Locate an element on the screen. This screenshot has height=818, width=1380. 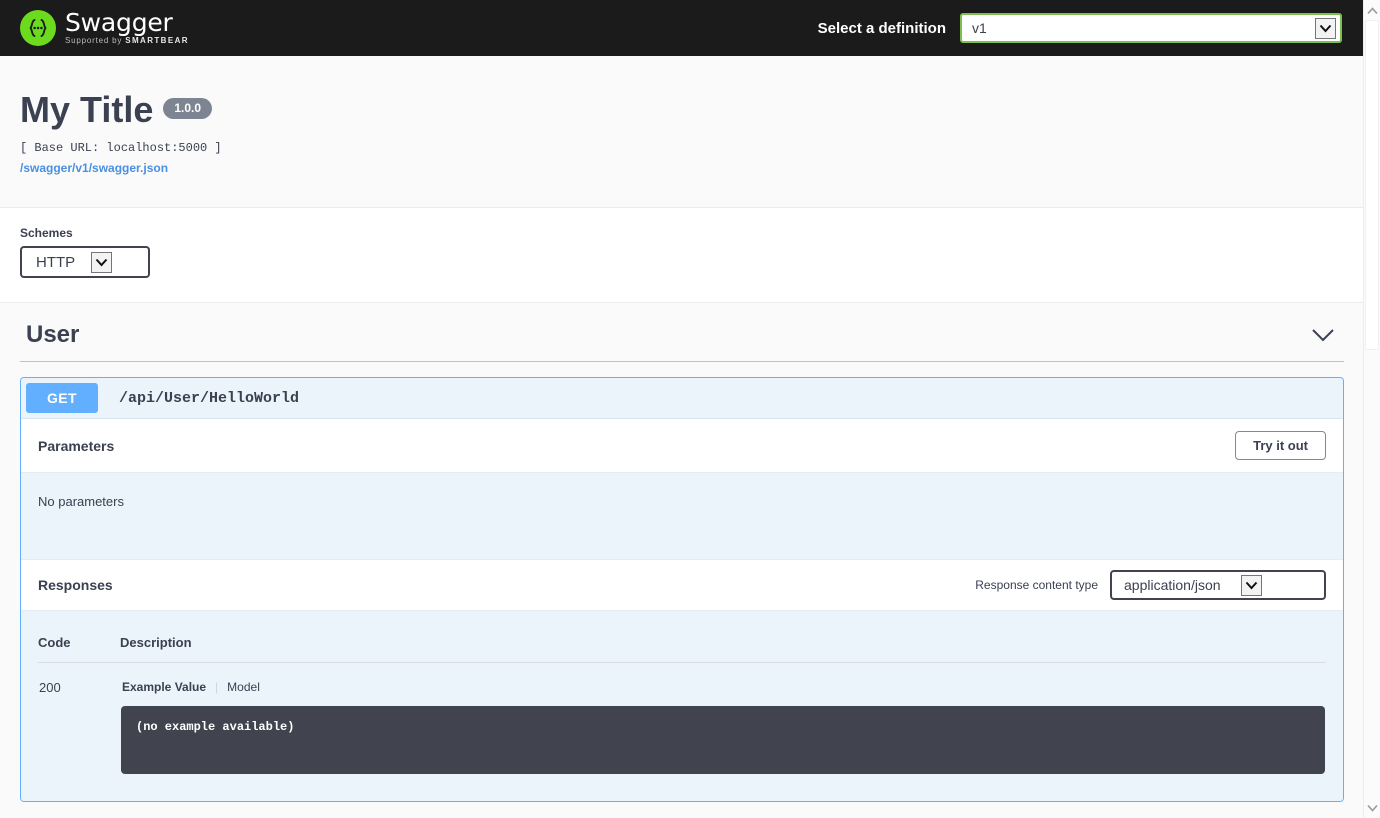
table-header-row: Code Description is located at coordinates (682, 645).